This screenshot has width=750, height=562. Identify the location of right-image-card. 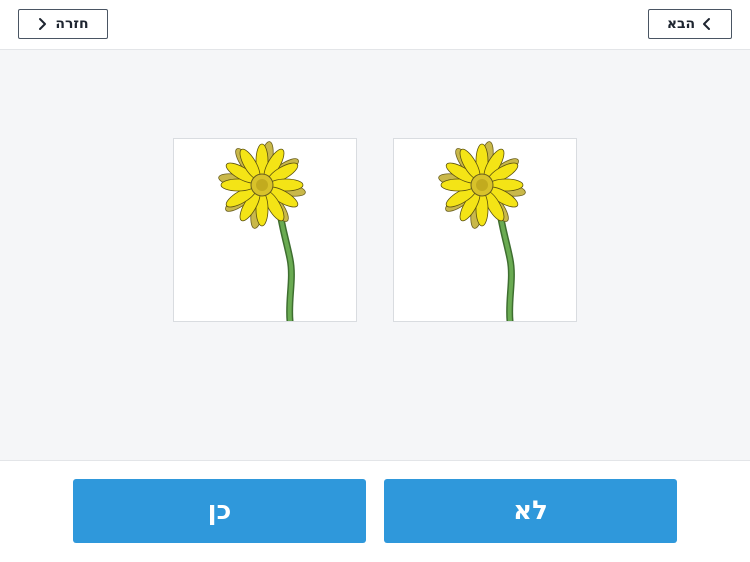
(485, 230).